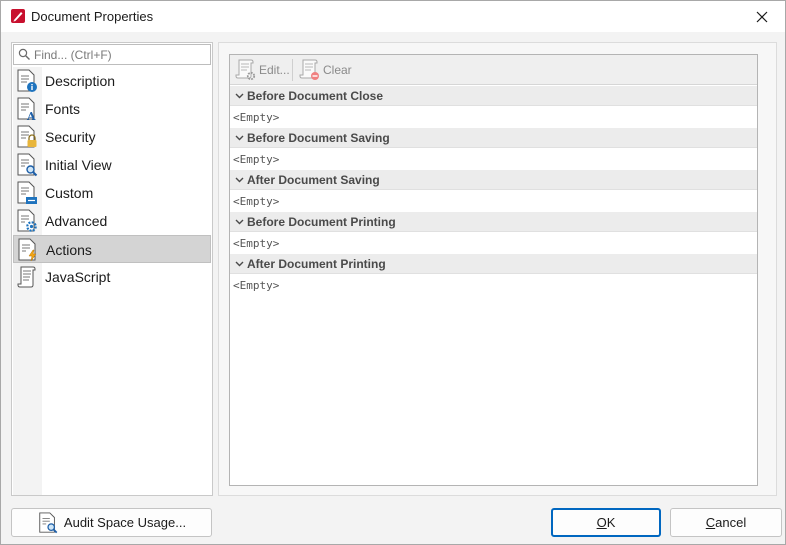 The image size is (786, 545). I want to click on sidebar-item-actions: Actions, so click(112, 249).